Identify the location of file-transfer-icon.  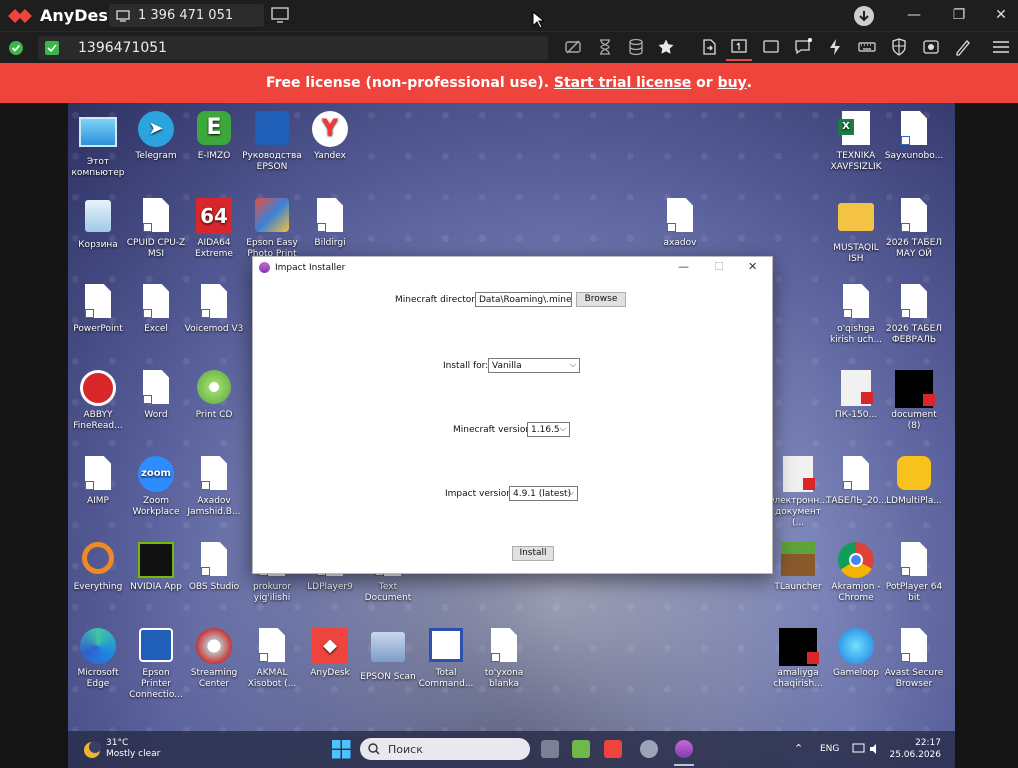
(709, 47).